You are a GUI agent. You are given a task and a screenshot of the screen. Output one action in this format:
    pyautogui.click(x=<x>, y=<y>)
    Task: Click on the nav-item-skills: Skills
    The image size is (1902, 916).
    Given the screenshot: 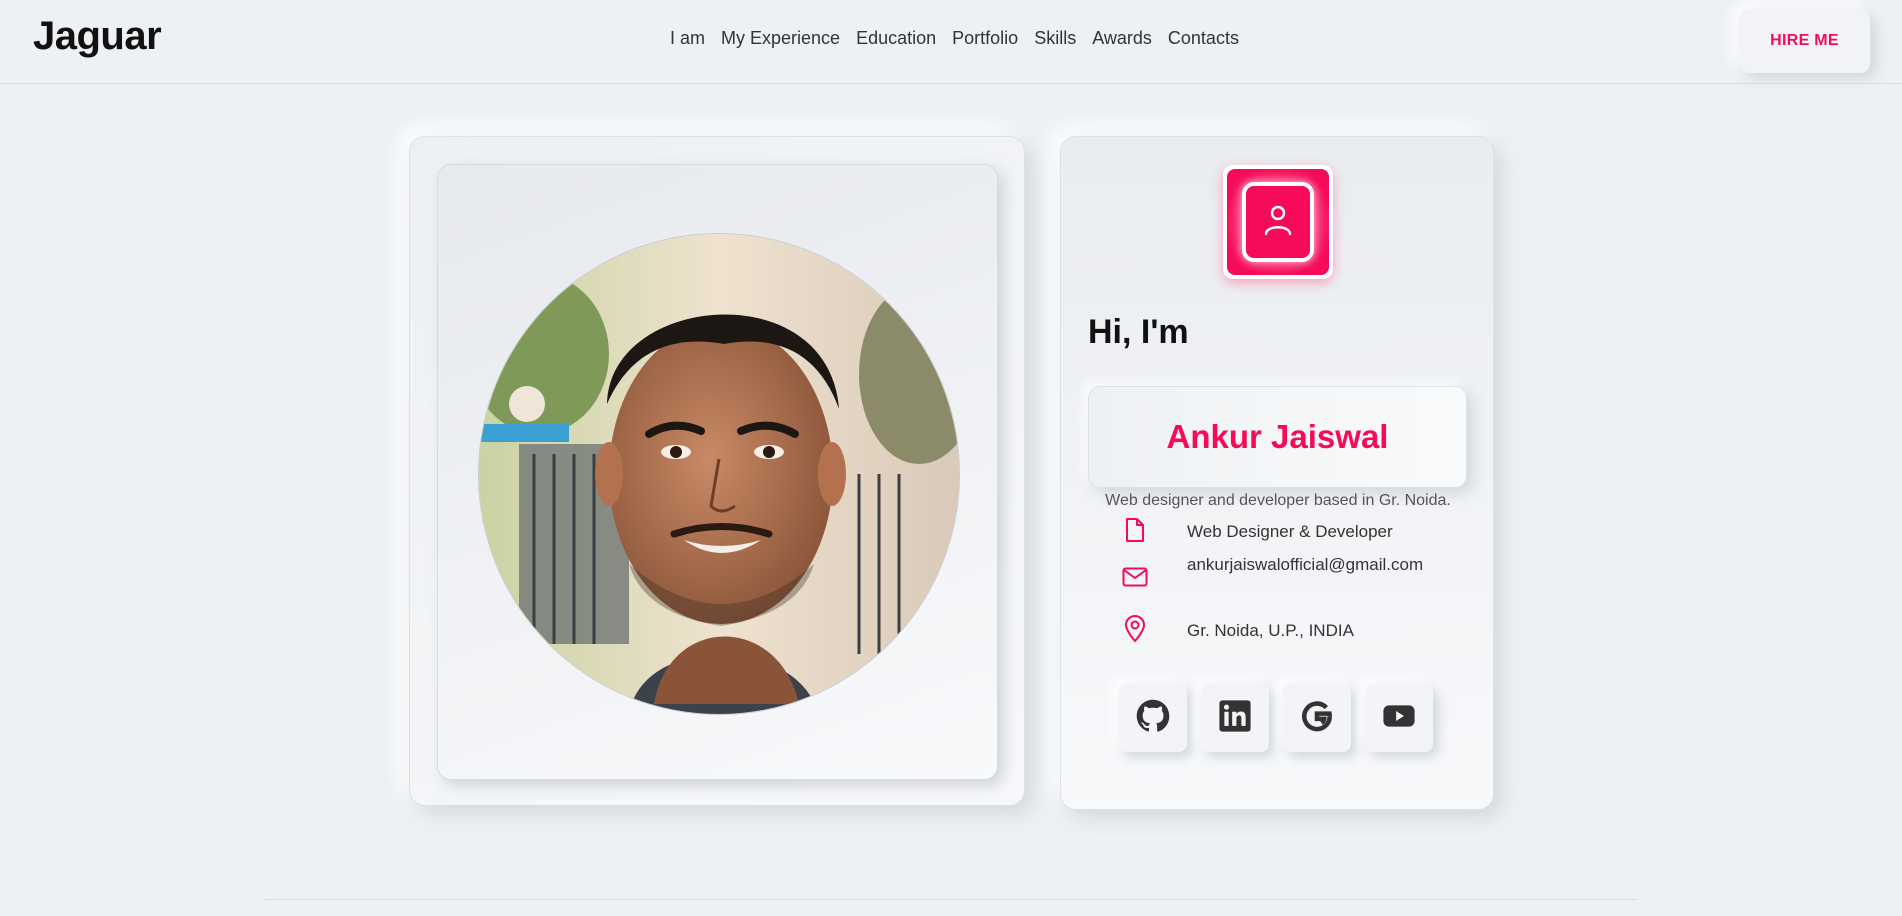 What is the action you would take?
    pyautogui.click(x=1055, y=38)
    